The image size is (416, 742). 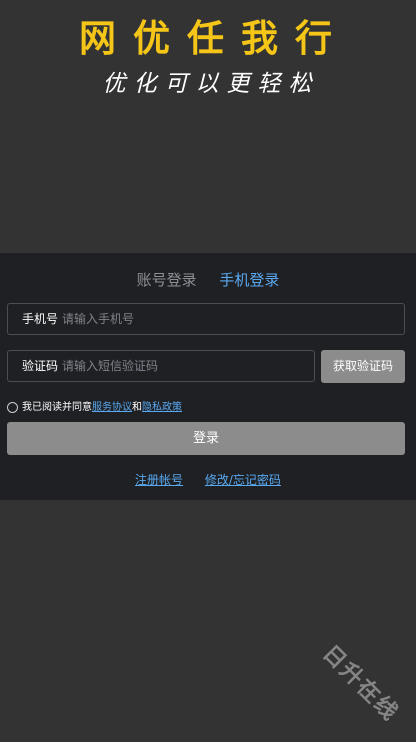 I want to click on privacy-policy-link: 隐私政策, so click(x=162, y=407).